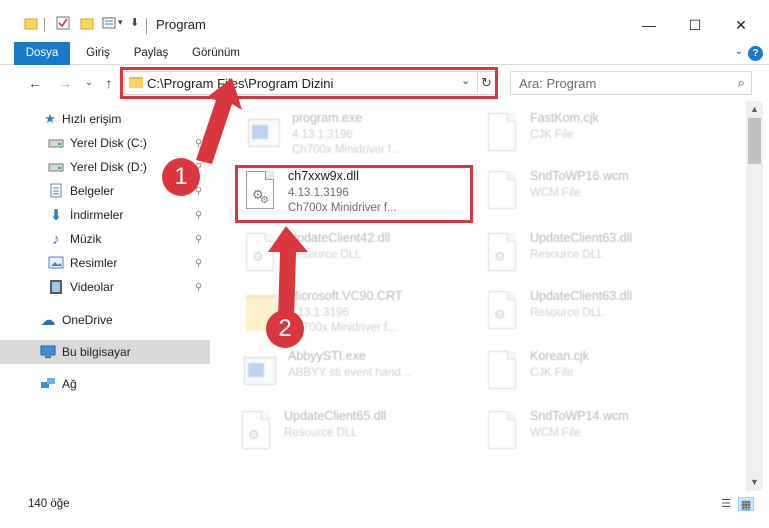 The image size is (769, 528). I want to click on tiles-view-icon: ▦, so click(746, 504).